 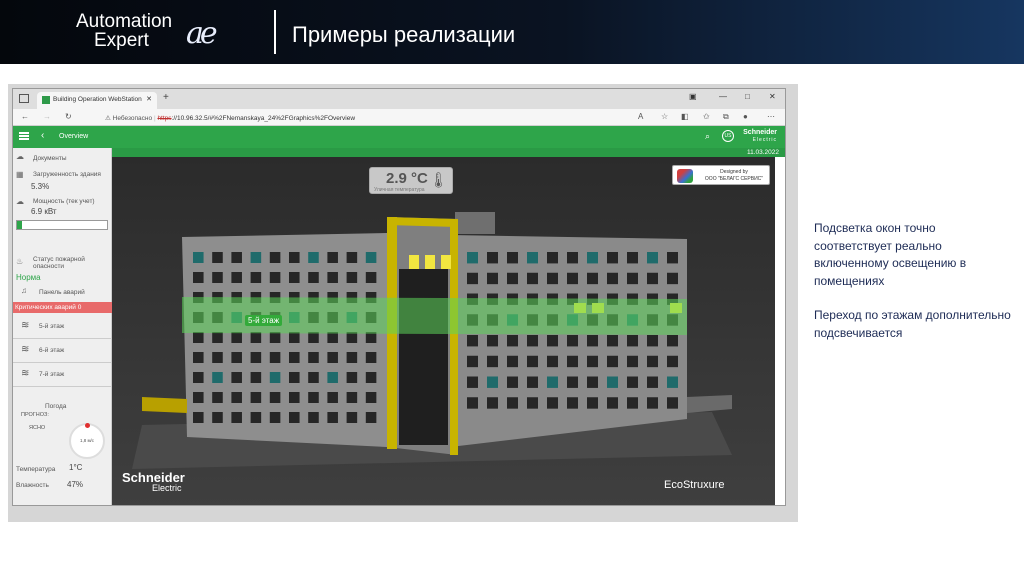 I want to click on browser-tab: Building Operation WebStation ✕, so click(x=97, y=100).